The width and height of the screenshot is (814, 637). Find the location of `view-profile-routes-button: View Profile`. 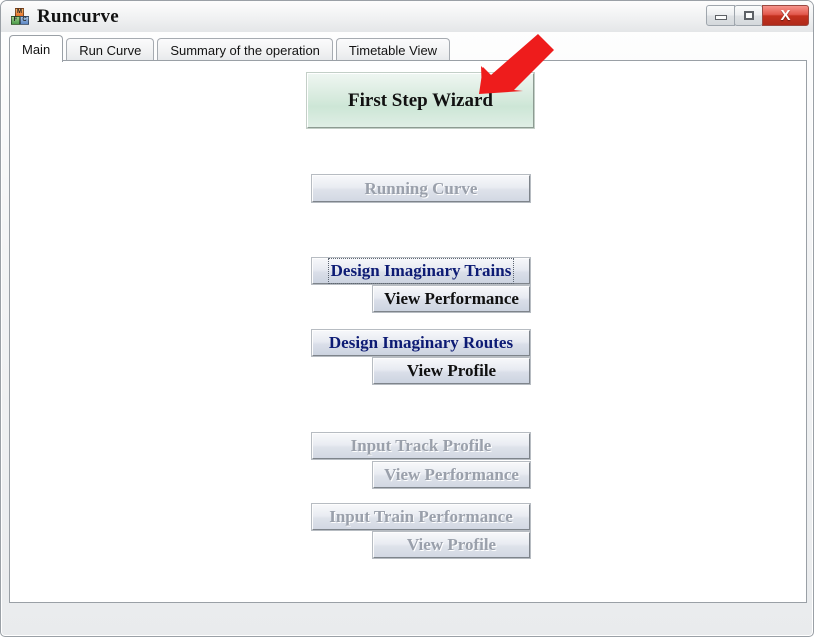

view-profile-routes-button: View Profile is located at coordinates (451, 371).